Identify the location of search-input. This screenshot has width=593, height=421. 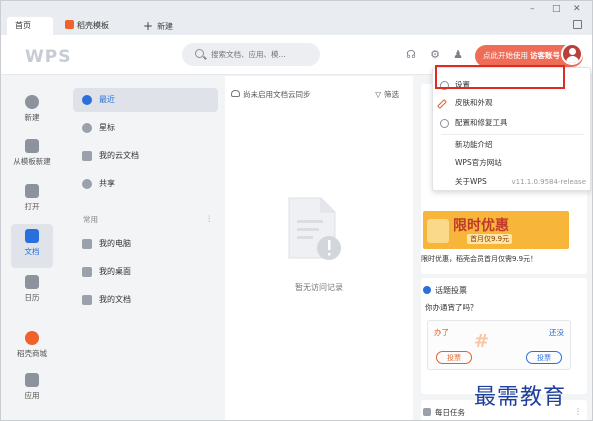
(261, 54).